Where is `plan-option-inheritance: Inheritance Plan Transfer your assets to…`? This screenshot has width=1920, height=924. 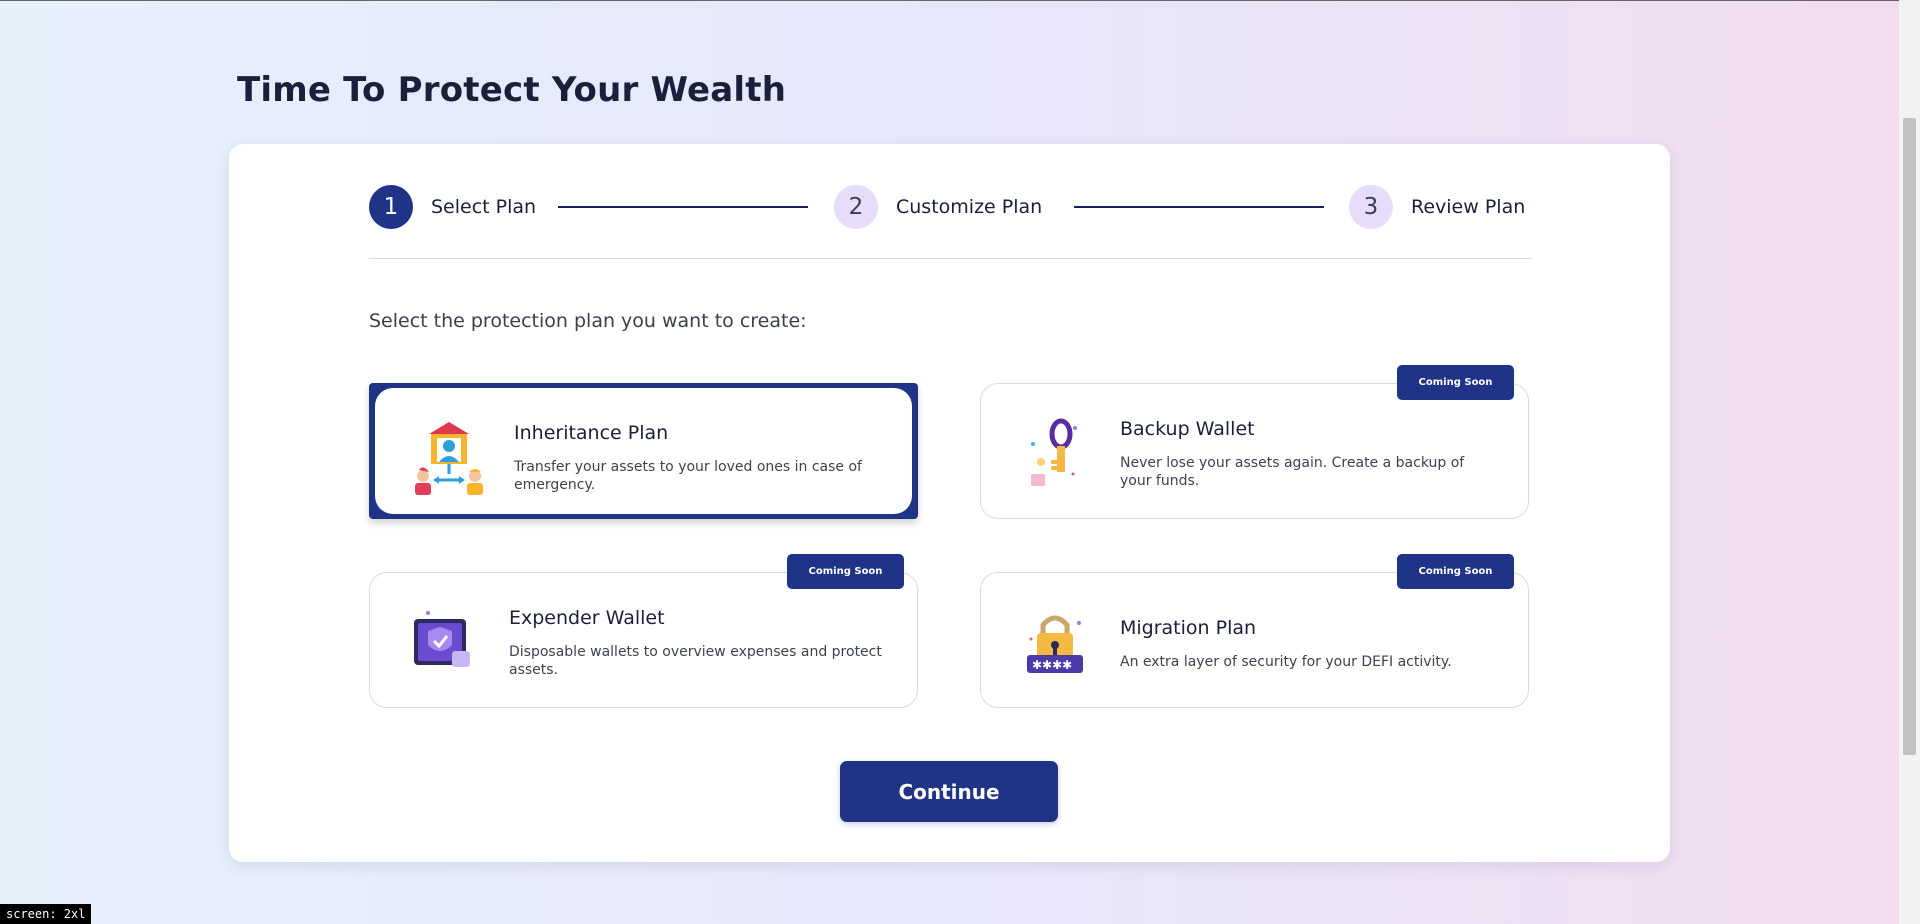 plan-option-inheritance: Inheritance Plan Transfer your assets to… is located at coordinates (643, 451).